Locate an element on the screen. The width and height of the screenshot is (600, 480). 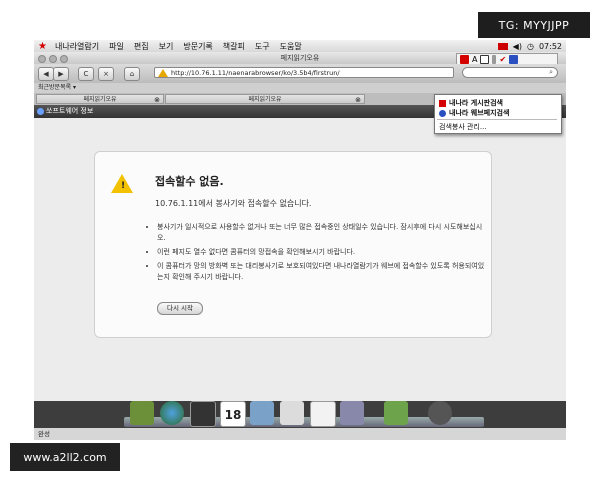
minimize-window-icon is located at coordinates (53, 59).